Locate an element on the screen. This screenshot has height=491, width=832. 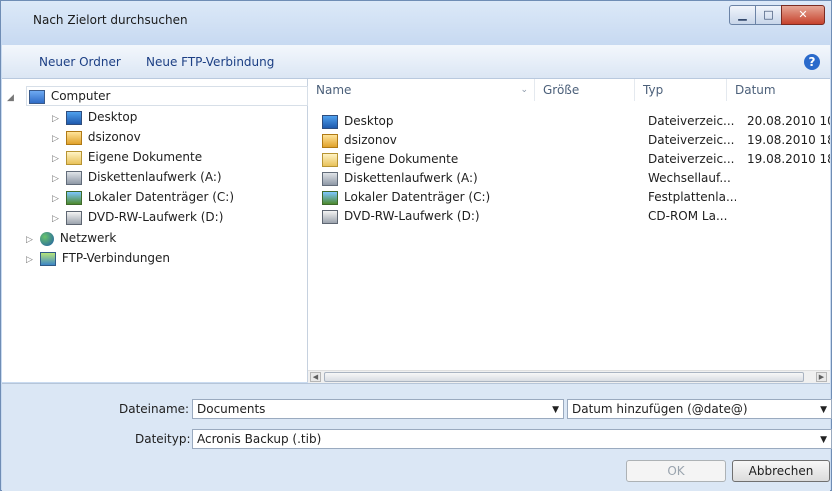
row-name: Lokaler Datenträger (C:) is located at coordinates (406, 197).